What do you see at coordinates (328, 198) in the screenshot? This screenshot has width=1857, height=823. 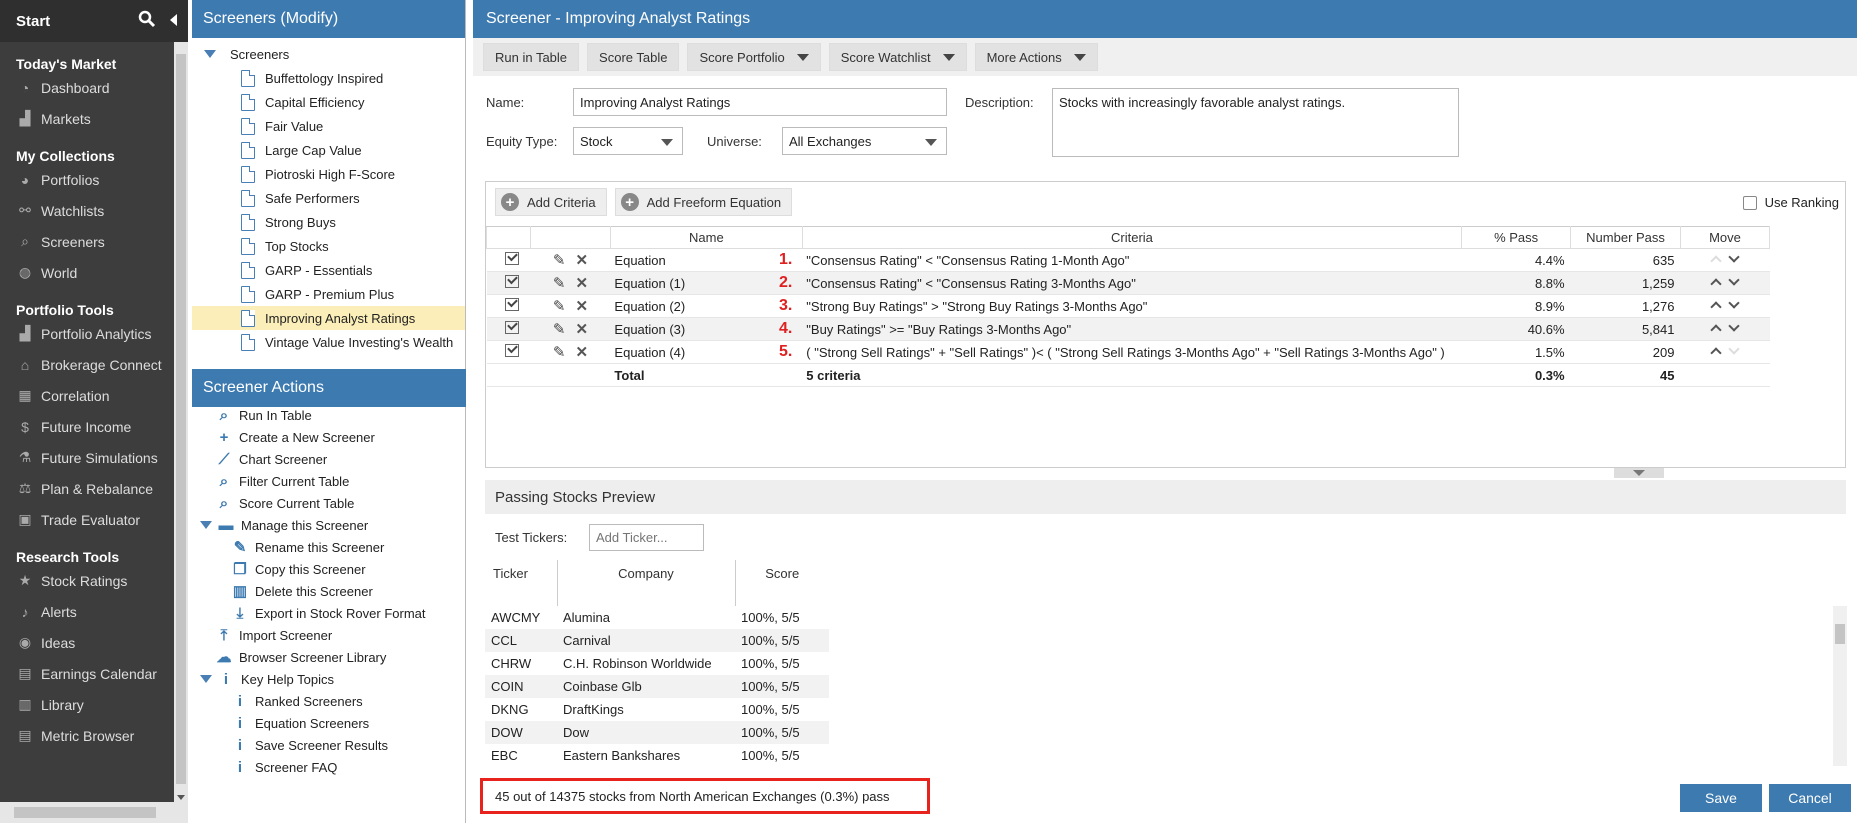 I see `screener-item-safe-performers: Safe Performers` at bounding box center [328, 198].